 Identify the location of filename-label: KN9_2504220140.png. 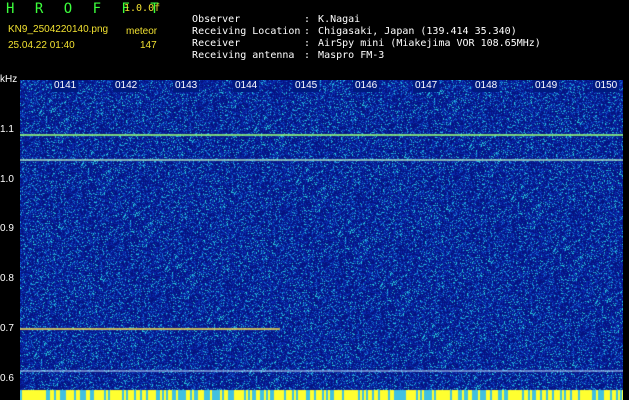
(58, 29).